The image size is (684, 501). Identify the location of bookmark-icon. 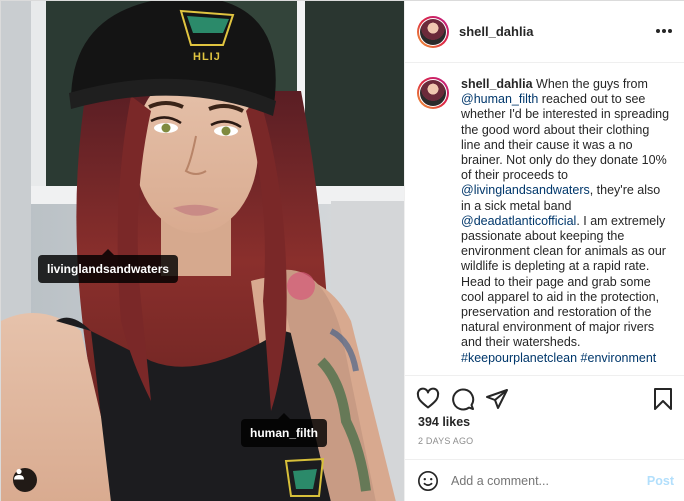
(663, 399).